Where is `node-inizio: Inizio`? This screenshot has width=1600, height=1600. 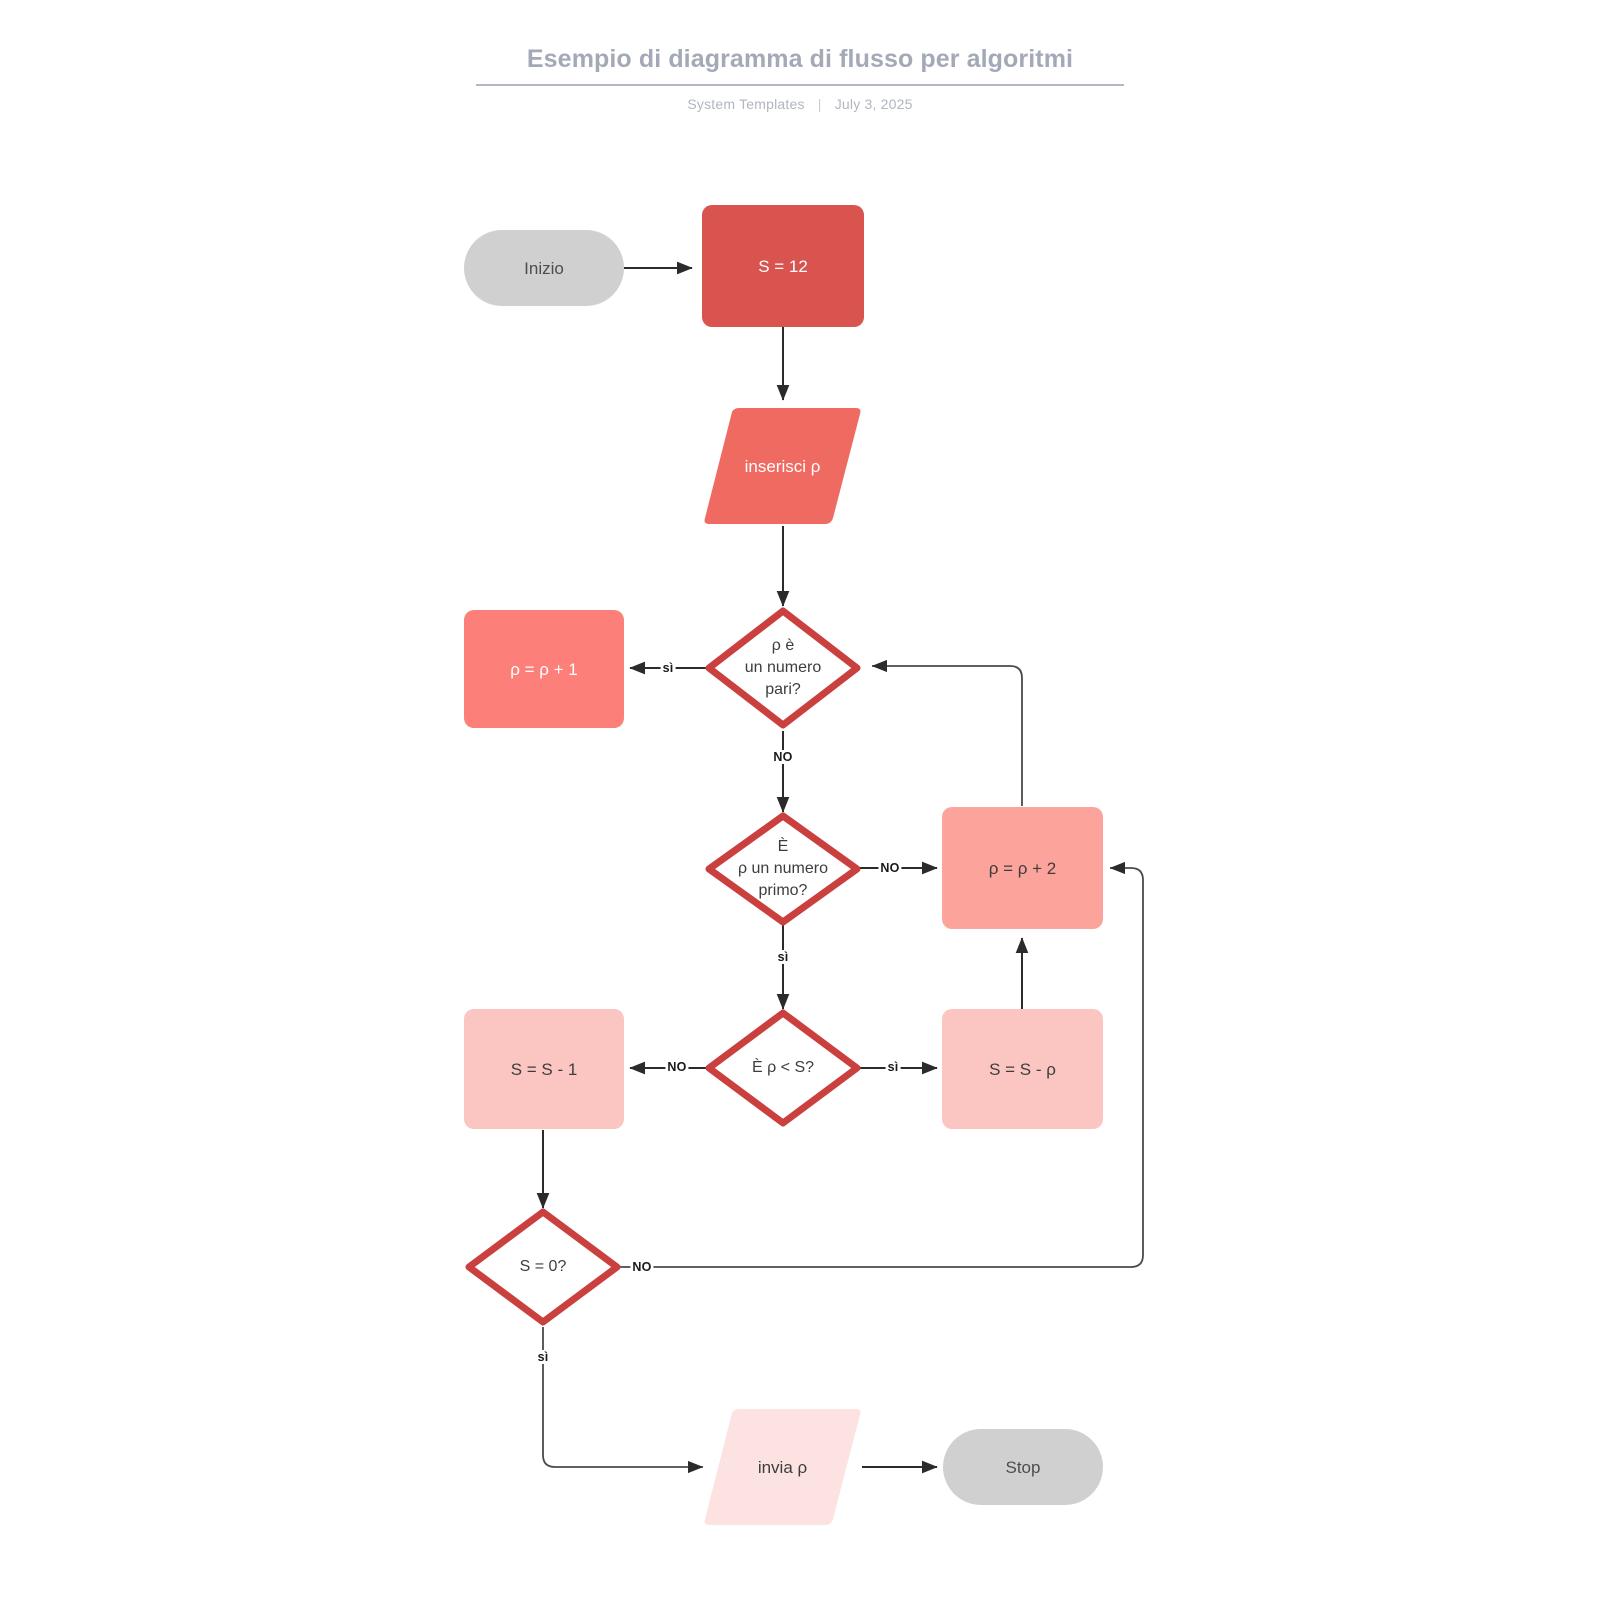
node-inizio: Inizio is located at coordinates (544, 268).